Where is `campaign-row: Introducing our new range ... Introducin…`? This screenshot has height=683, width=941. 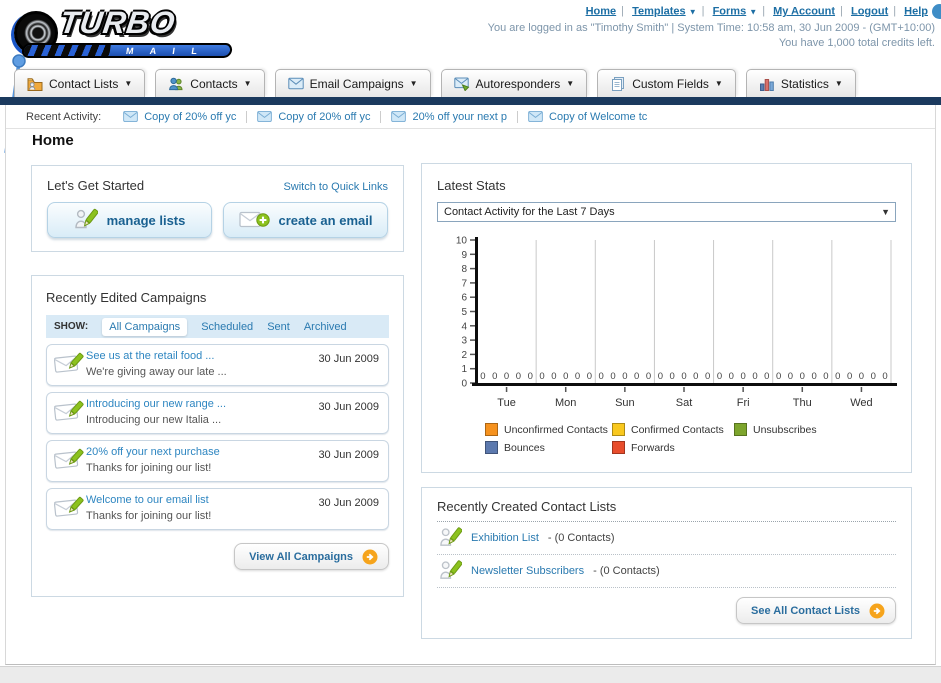
campaign-row: Introducing our new range ... Introducin… is located at coordinates (217, 413).